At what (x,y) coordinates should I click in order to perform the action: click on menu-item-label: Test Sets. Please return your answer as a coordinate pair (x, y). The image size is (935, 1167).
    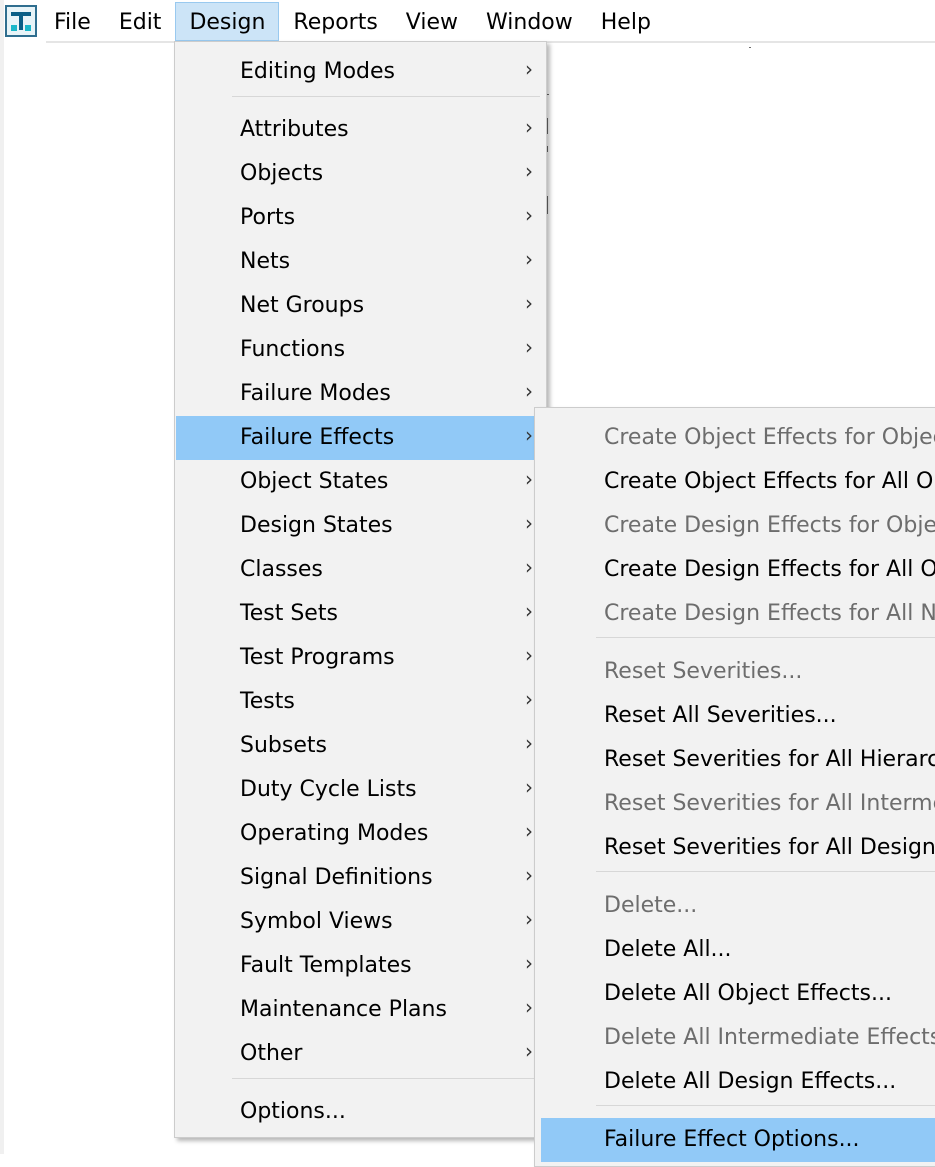
    Looking at the image, I should click on (289, 613).